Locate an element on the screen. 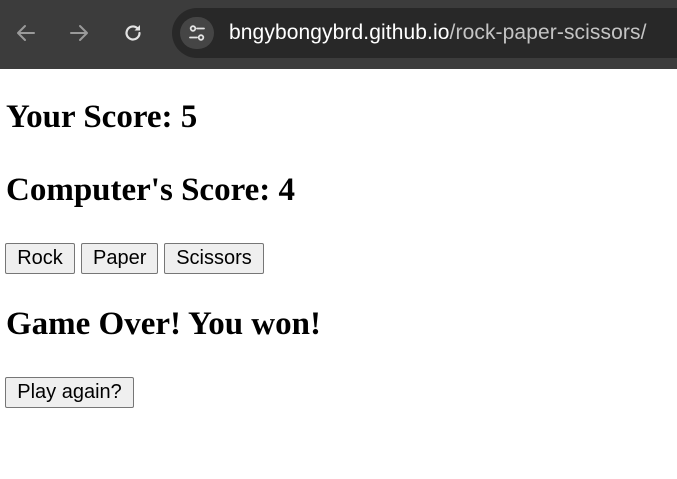 The height and width of the screenshot is (479, 677). back-button is located at coordinates (26, 33).